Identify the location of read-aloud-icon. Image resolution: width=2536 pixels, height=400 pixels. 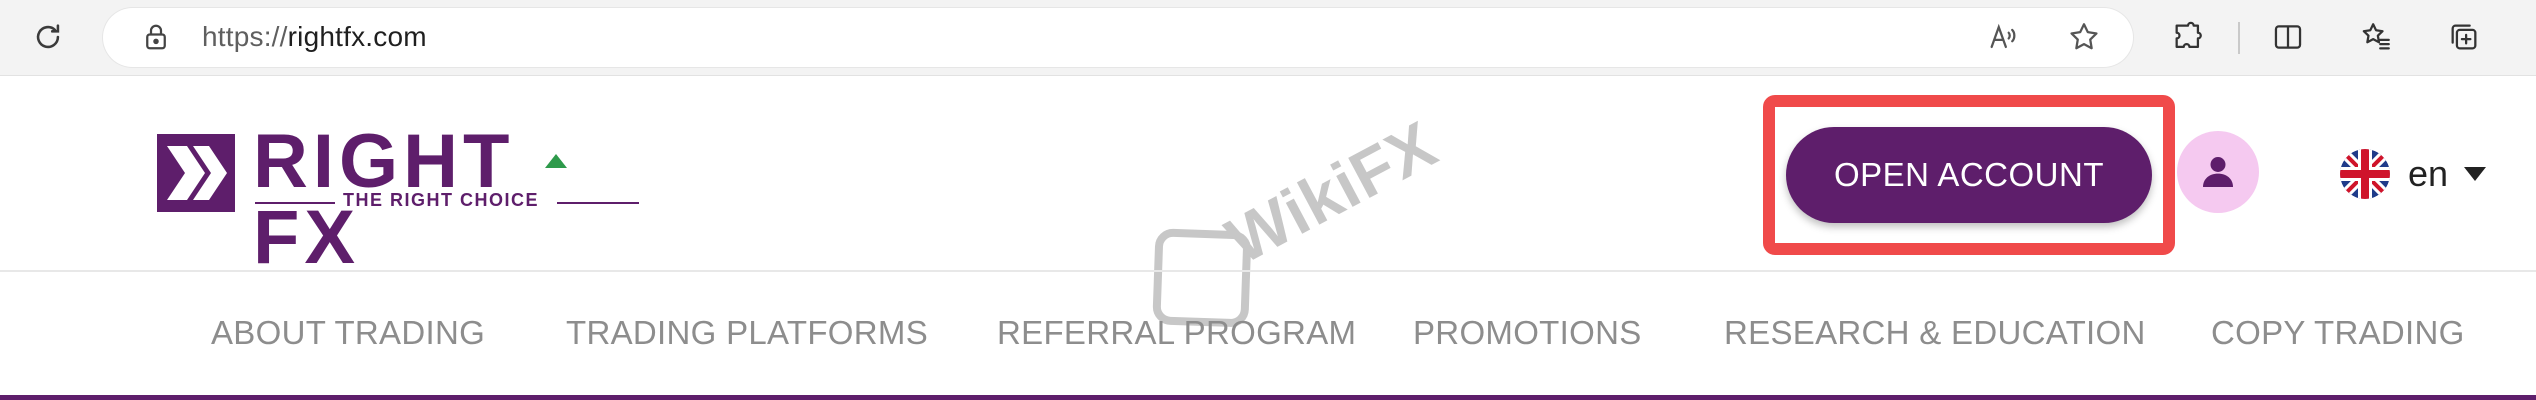
(2003, 36).